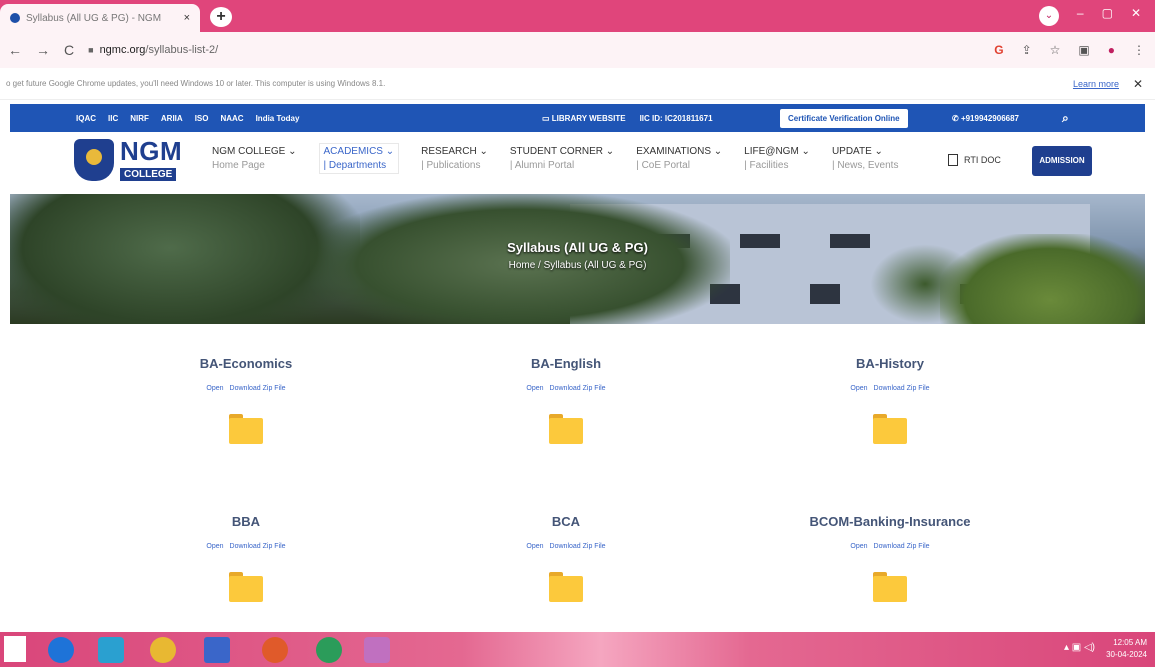 The image size is (1155, 667). Describe the element at coordinates (246, 363) in the screenshot. I see `syllabus-name: BA-Economics` at that location.